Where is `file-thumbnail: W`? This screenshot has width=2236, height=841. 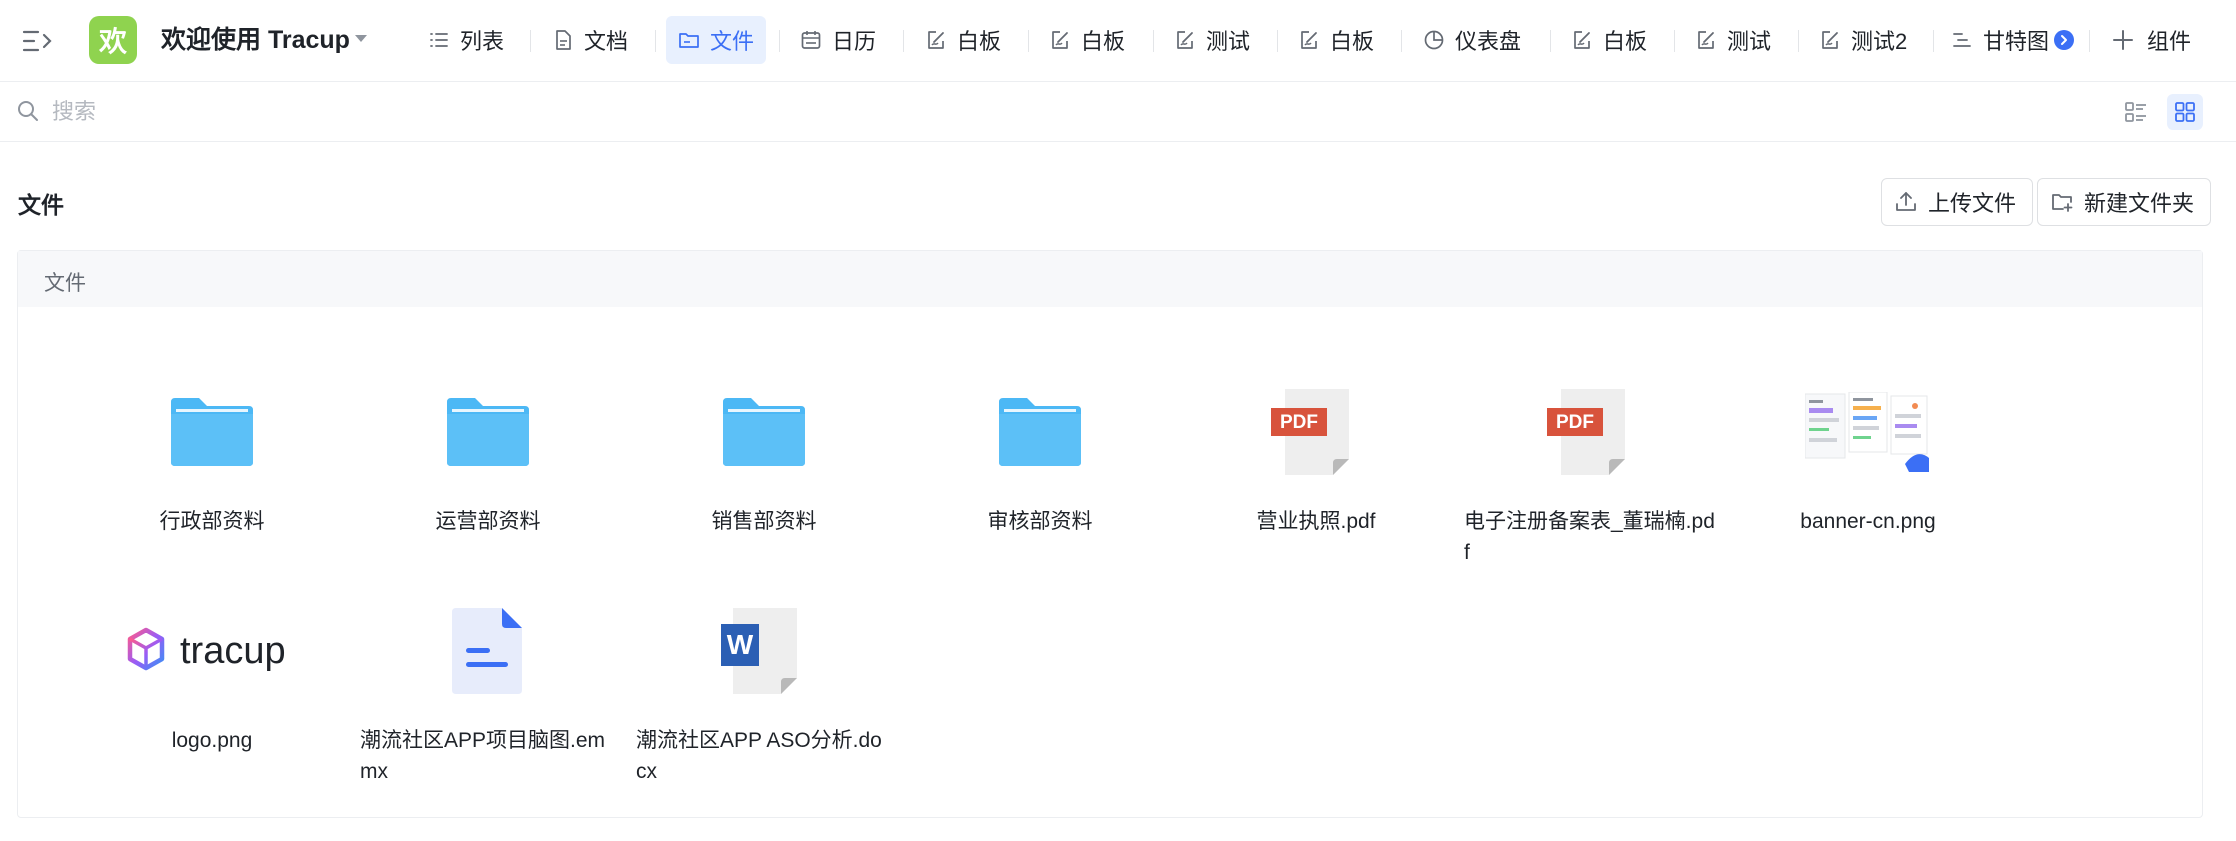 file-thumbnail: W is located at coordinates (764, 651).